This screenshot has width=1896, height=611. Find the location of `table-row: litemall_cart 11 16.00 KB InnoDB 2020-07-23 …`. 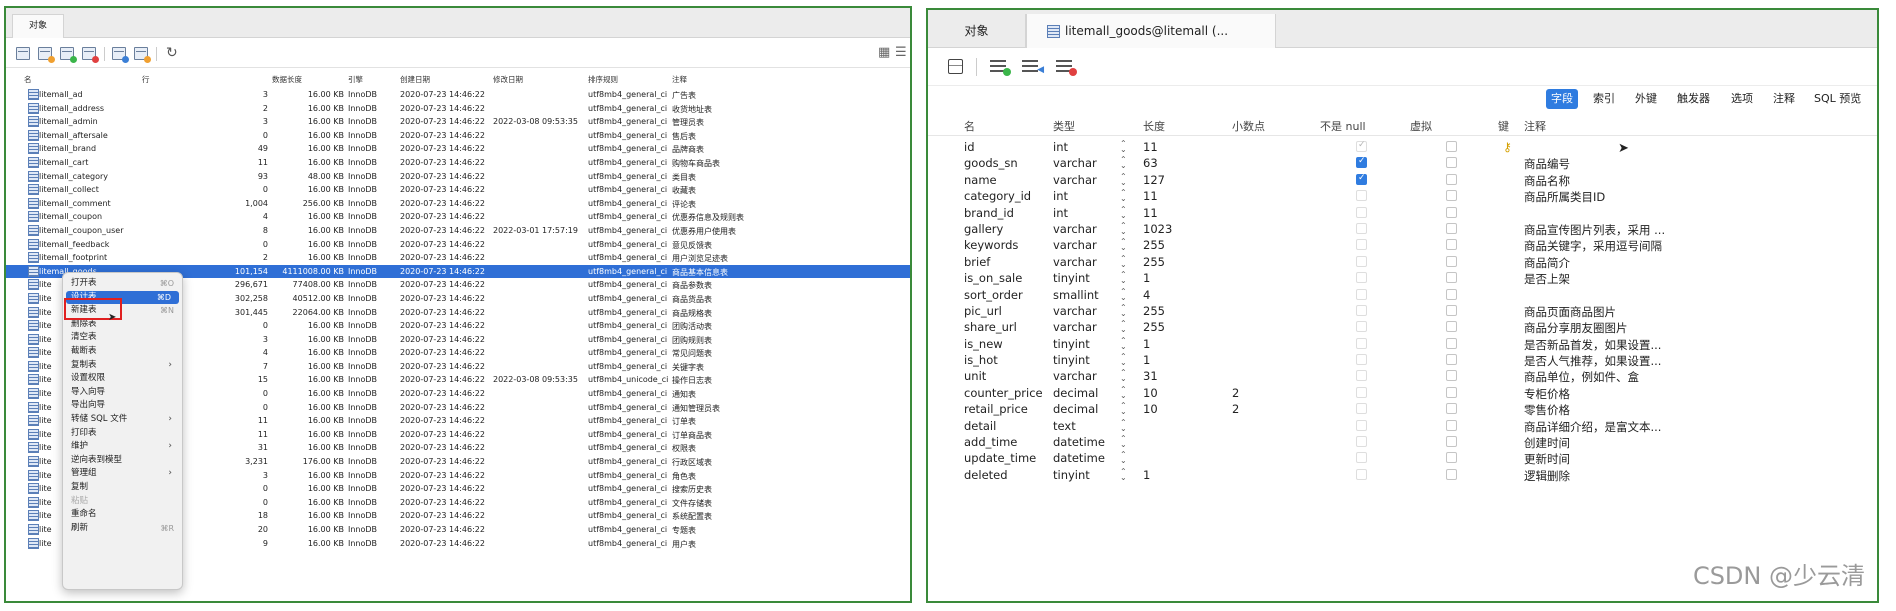

table-row: litemall_cart 11 16.00 KB InnoDB 2020-07-23 … is located at coordinates (458, 163).